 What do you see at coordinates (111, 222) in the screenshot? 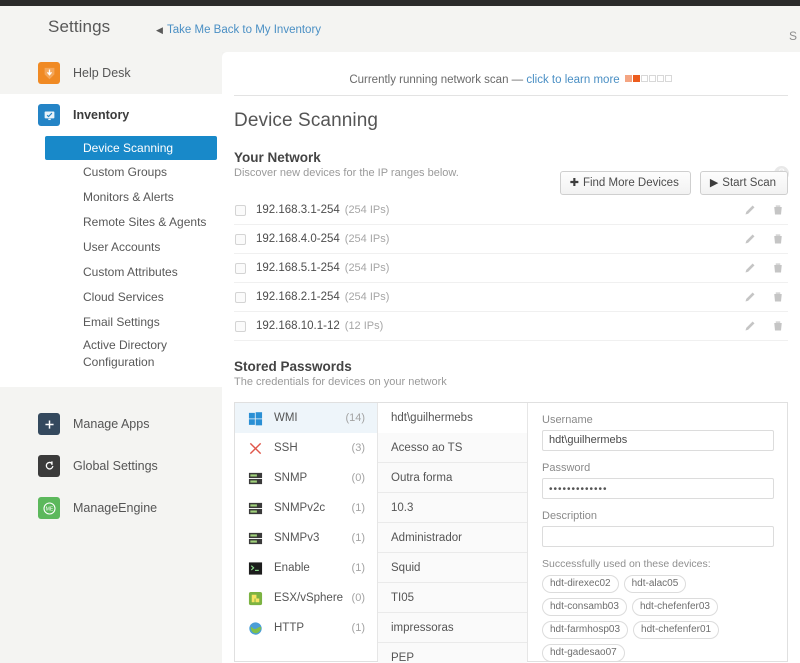
I see `sidebar-item-remote-sites-agents: Remote Sites & Agents` at bounding box center [111, 222].